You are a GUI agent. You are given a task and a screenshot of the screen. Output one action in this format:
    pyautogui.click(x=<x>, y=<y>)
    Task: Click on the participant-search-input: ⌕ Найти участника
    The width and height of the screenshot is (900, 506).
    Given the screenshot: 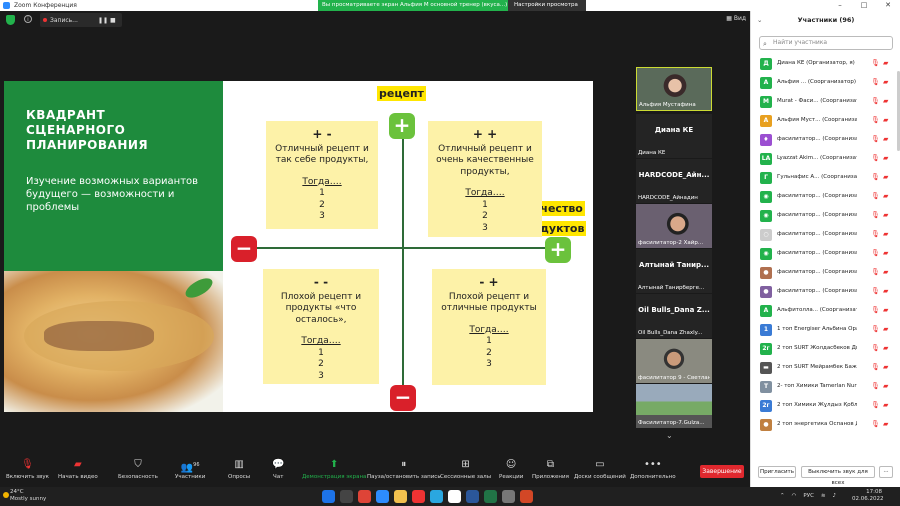 What is the action you would take?
    pyautogui.click(x=826, y=43)
    